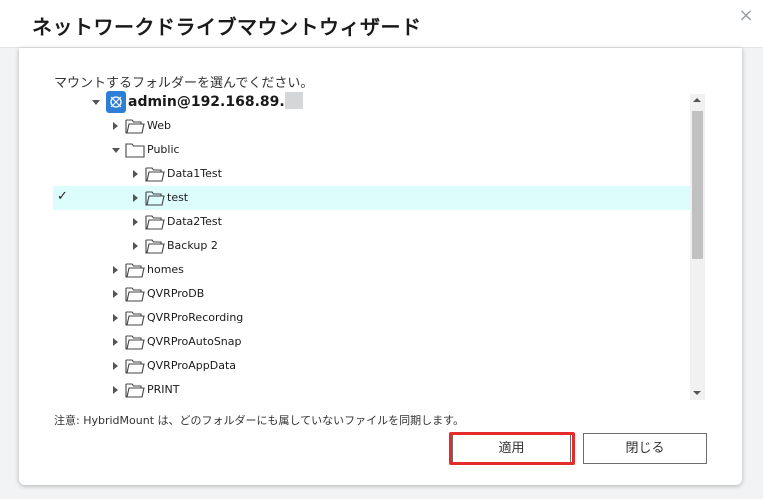 The height and width of the screenshot is (499, 763). I want to click on tree-item-label: Data2Test, so click(194, 221).